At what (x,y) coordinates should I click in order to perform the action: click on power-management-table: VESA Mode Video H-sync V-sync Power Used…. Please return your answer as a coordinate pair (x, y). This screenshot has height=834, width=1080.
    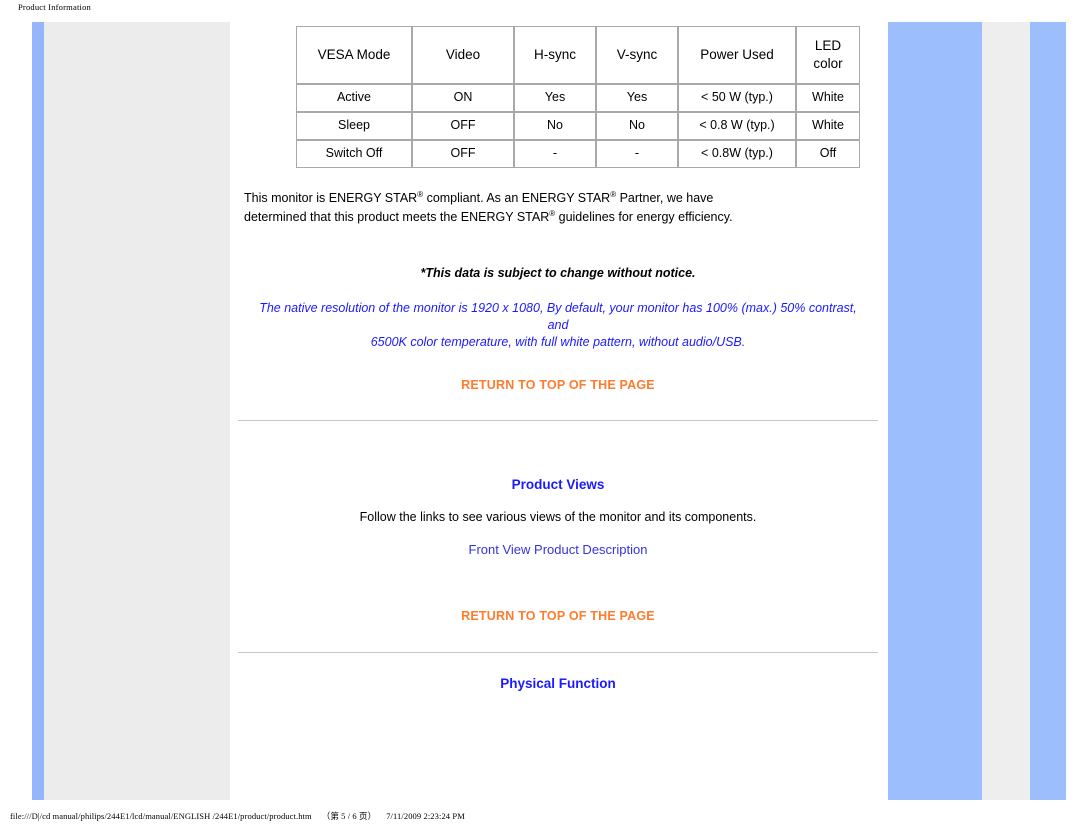
    Looking at the image, I should click on (578, 97).